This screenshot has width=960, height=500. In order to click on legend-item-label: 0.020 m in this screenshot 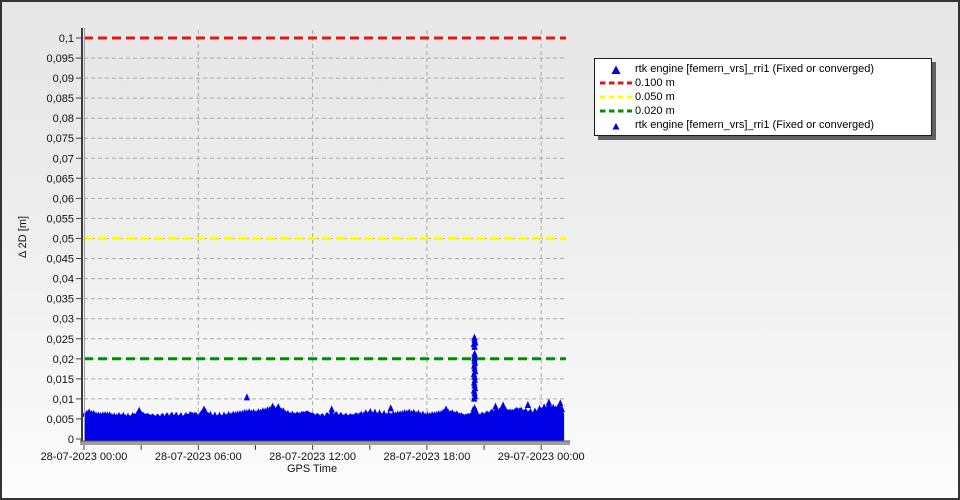, I will do `click(655, 111)`.